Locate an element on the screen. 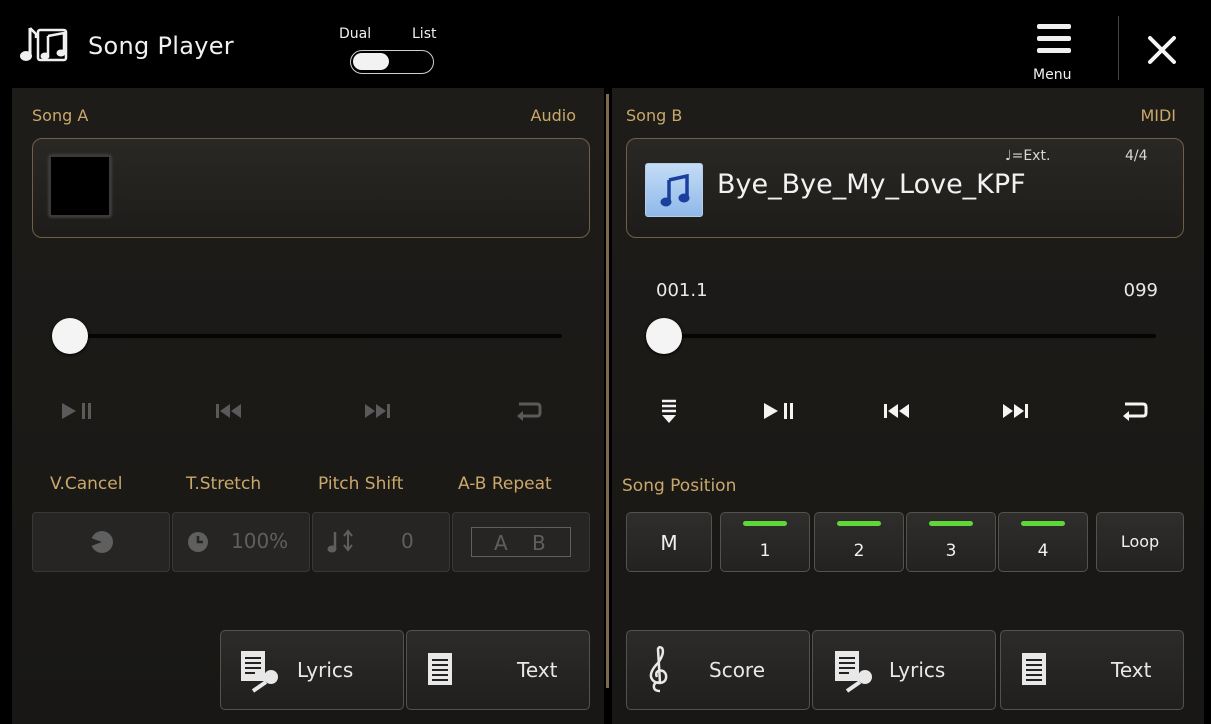 Image resolution: width=1211 pixels, height=724 pixels. position-4-button: 4 is located at coordinates (1043, 542).